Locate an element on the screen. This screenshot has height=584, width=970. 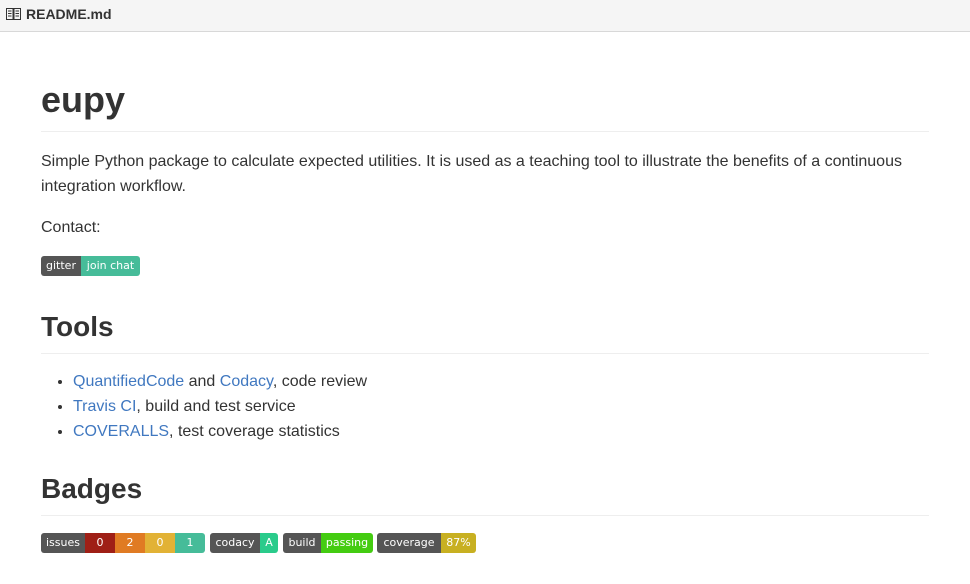
contact-label: Contact: is located at coordinates (71, 227).